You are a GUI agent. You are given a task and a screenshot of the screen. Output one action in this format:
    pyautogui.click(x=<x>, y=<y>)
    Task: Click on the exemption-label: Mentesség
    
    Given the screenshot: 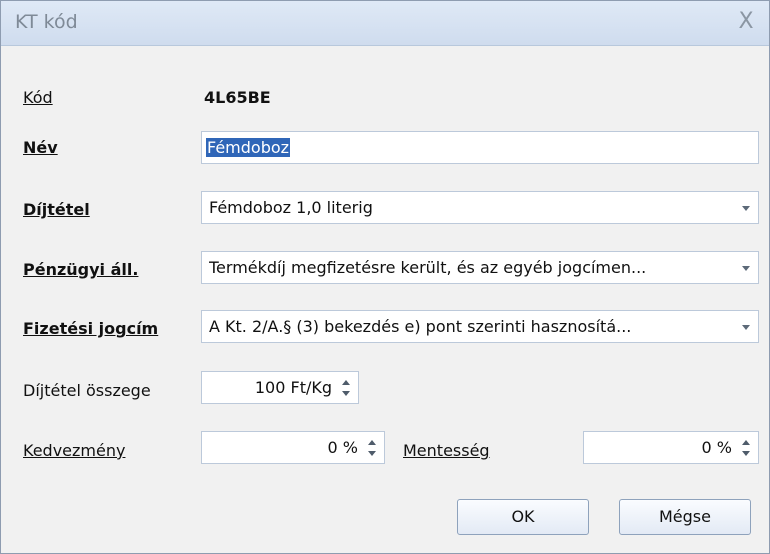 What is the action you would take?
    pyautogui.click(x=446, y=450)
    